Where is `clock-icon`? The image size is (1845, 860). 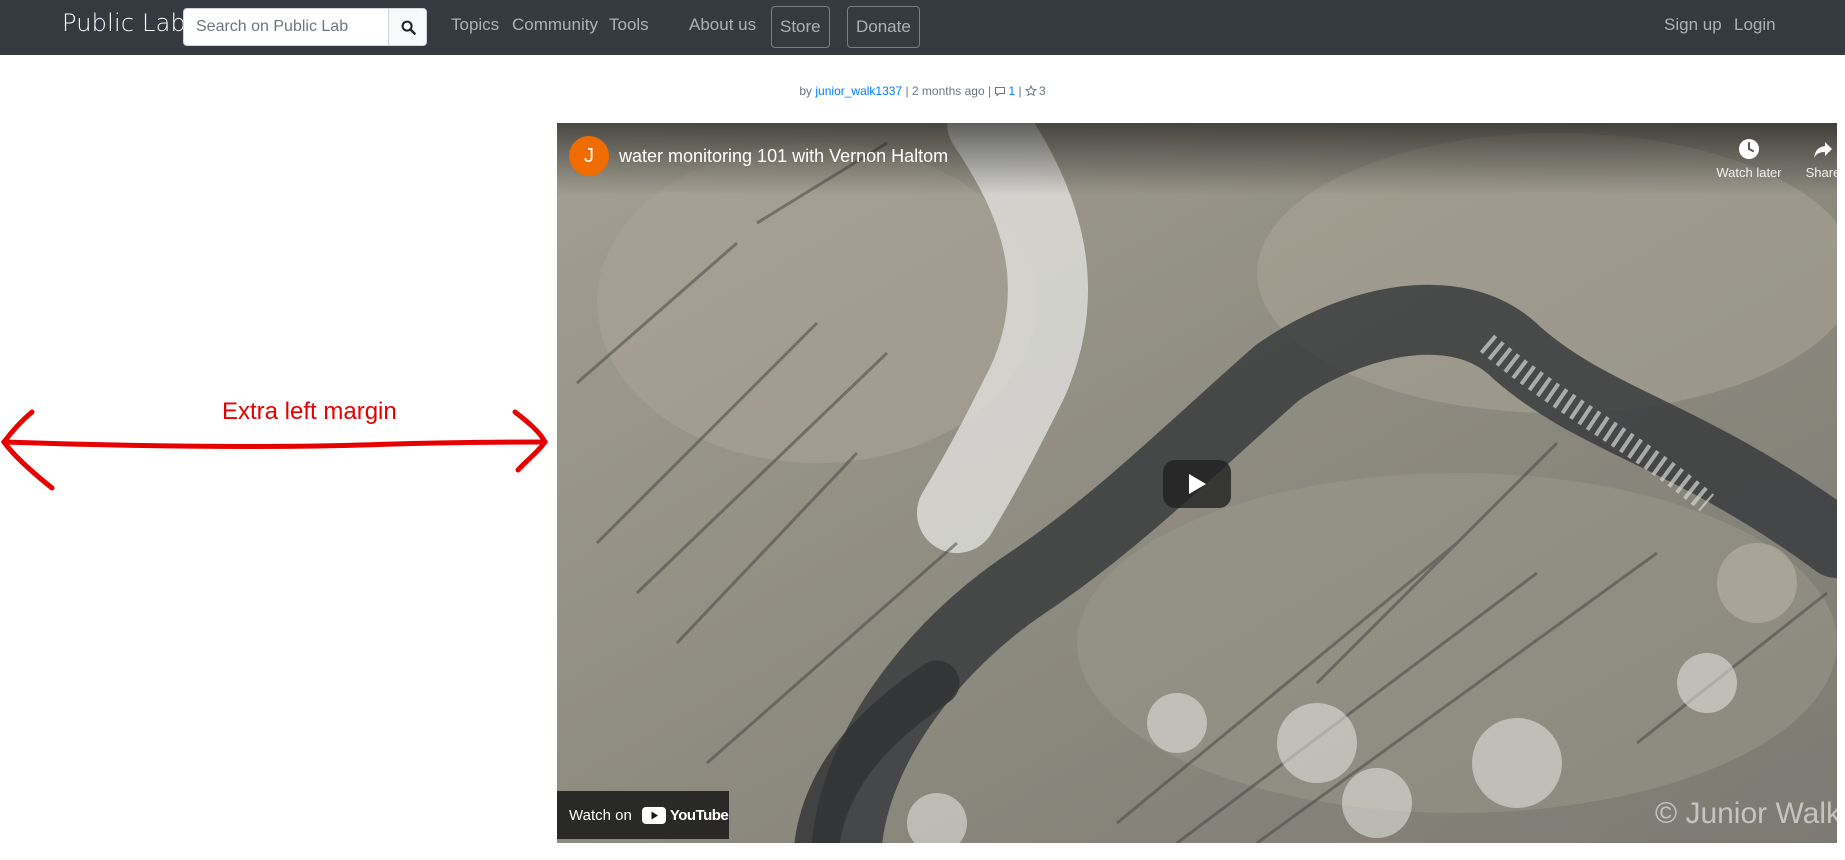 clock-icon is located at coordinates (1749, 149).